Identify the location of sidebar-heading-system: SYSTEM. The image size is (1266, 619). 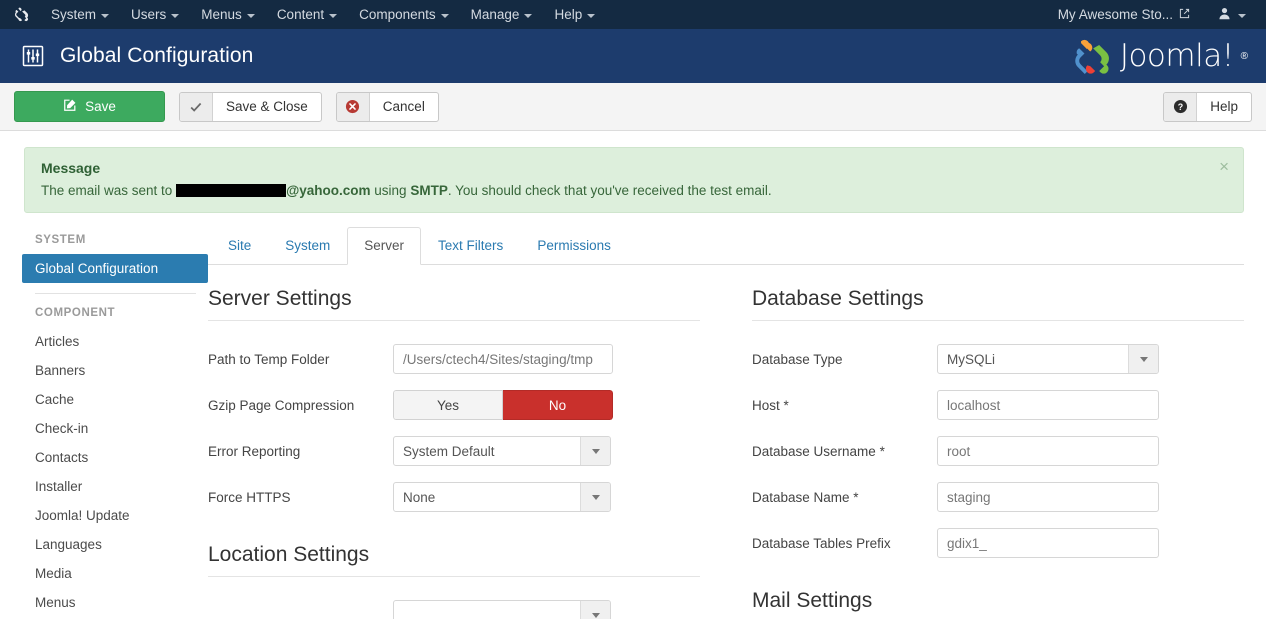
(60, 240).